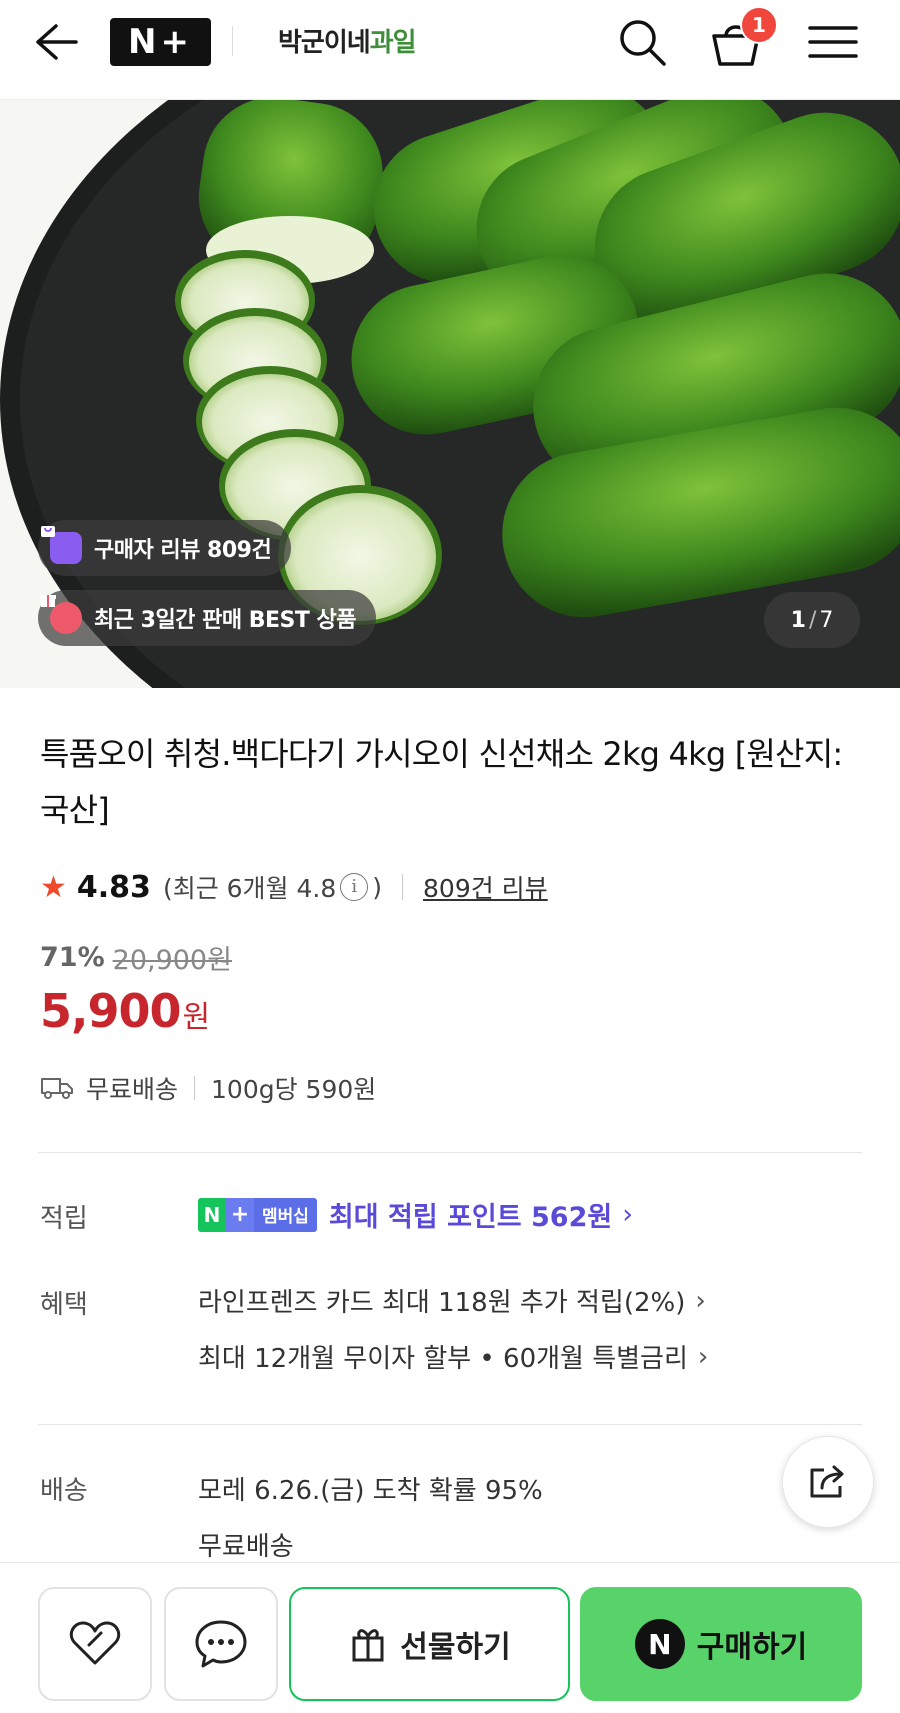  What do you see at coordinates (53, 887) in the screenshot?
I see `star-icon: ★` at bounding box center [53, 887].